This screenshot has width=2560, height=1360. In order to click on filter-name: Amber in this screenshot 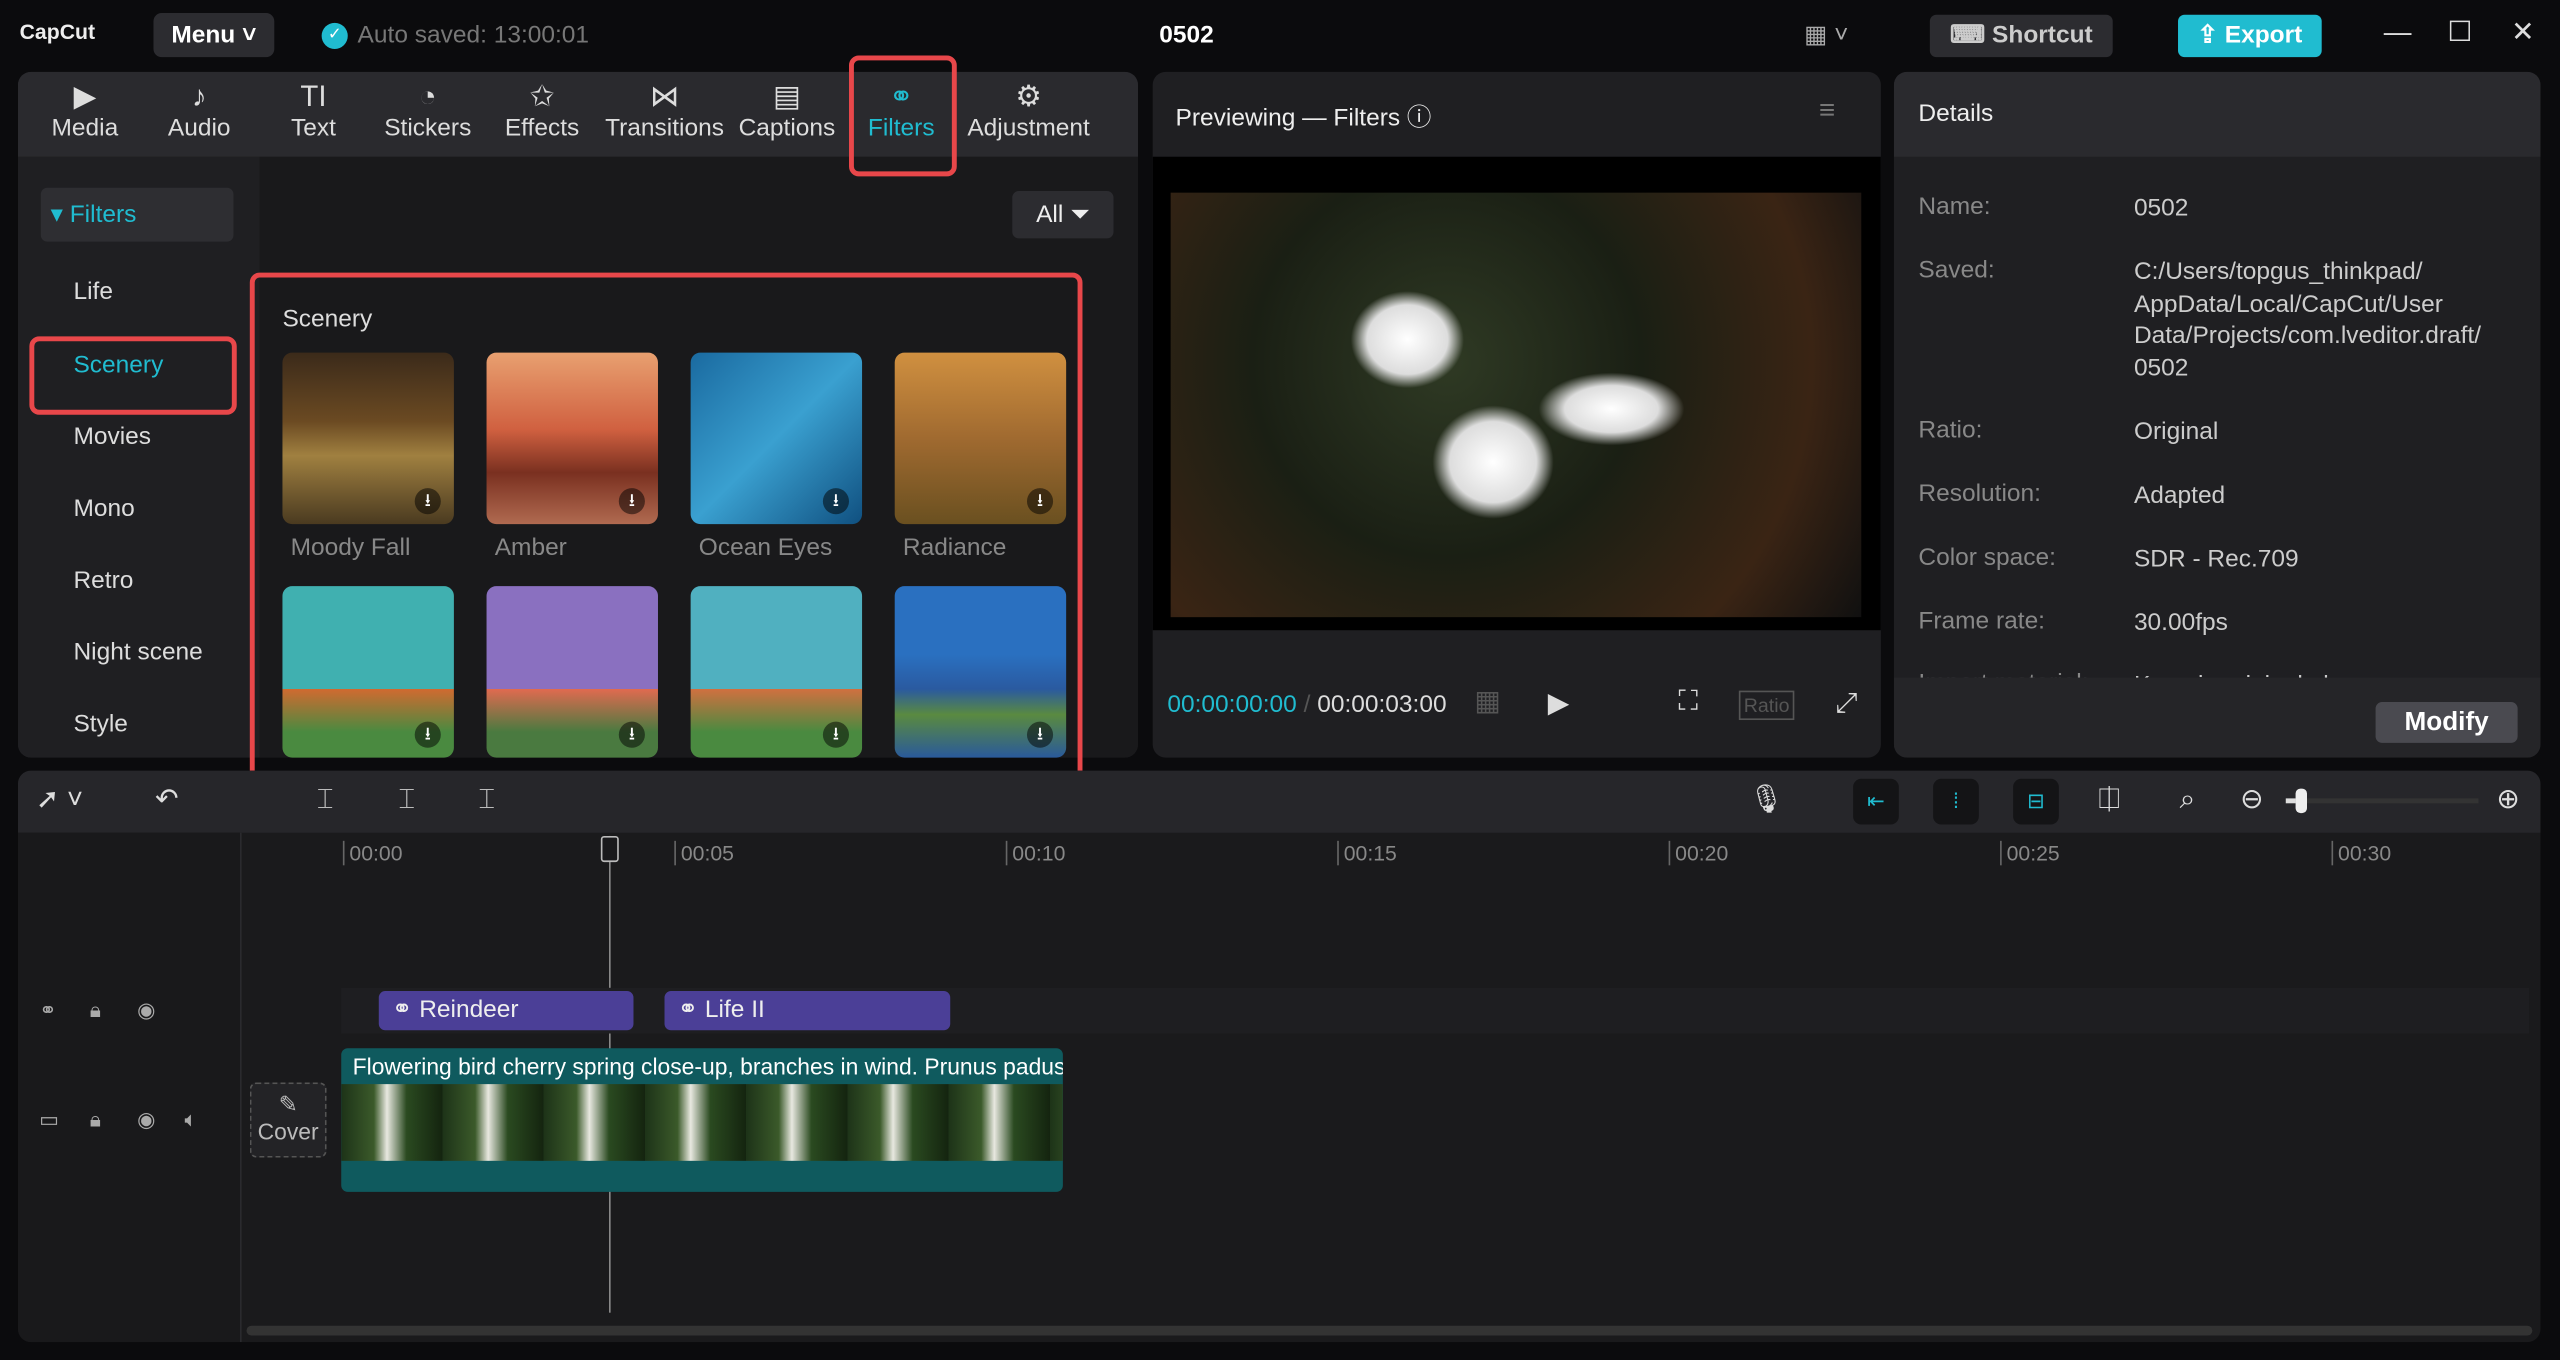, I will do `click(530, 547)`.